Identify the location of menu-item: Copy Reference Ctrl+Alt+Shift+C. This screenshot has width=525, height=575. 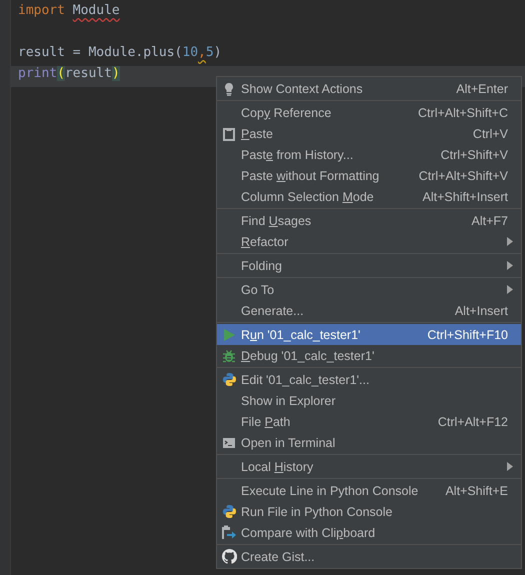
(369, 112).